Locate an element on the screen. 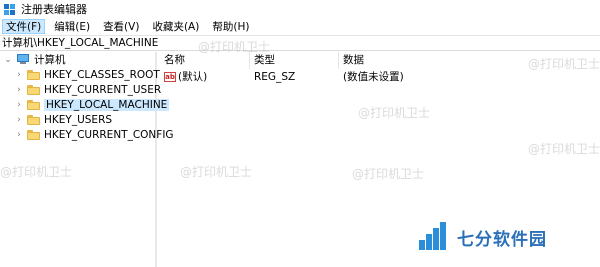 The image size is (600, 267). tree-item-hkey-users: › HKEY_USERS is located at coordinates (63, 119).